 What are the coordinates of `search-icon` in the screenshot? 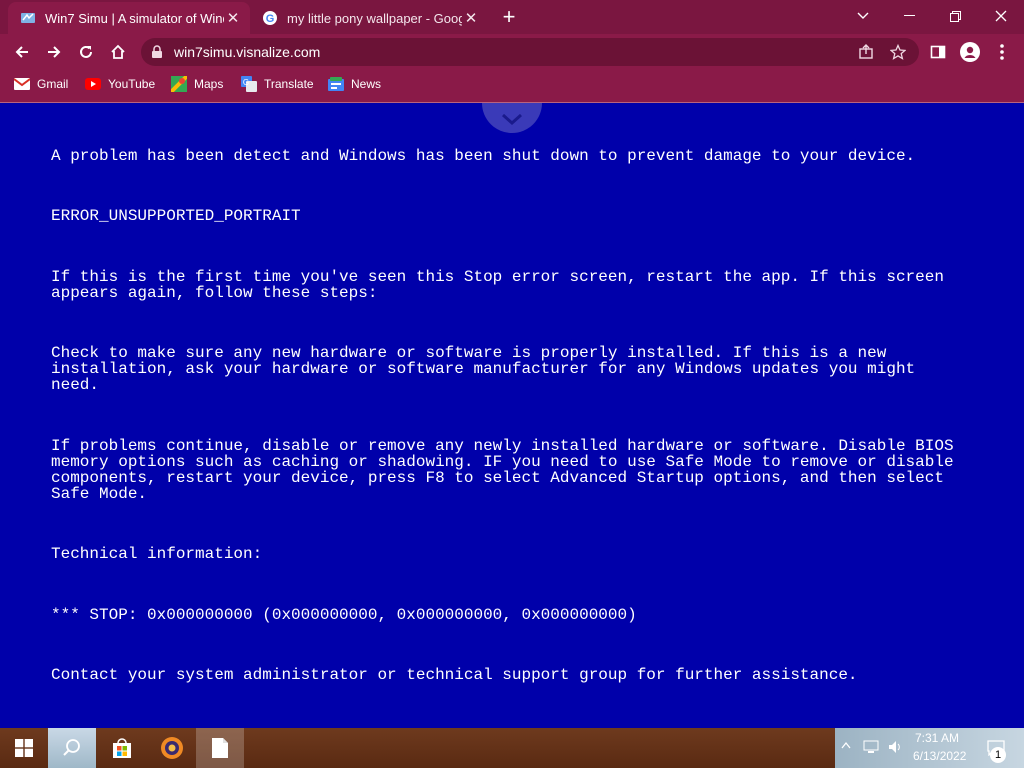 It's located at (71, 747).